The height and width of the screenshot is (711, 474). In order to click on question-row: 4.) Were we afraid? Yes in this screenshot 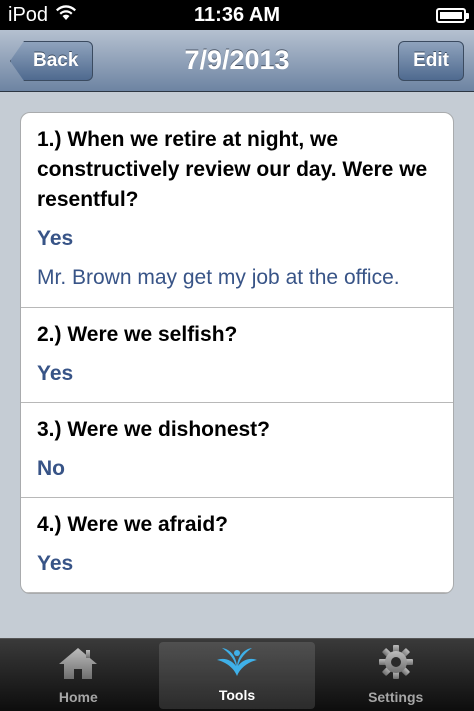, I will do `click(237, 545)`.